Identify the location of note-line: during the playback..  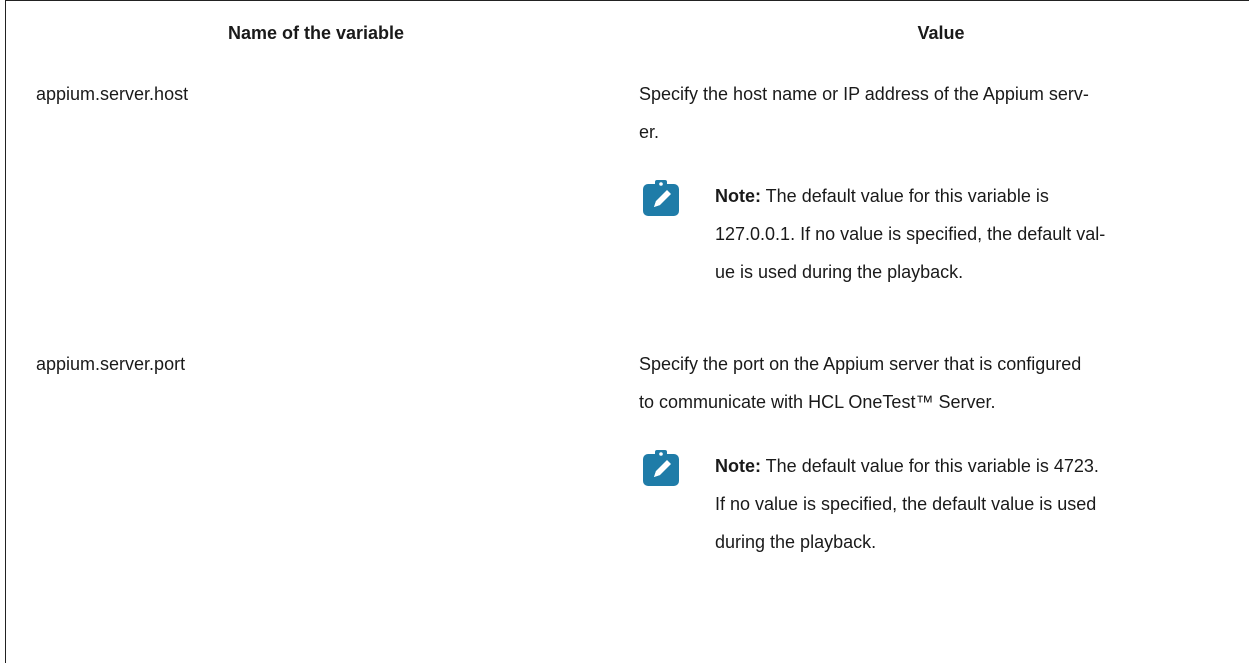
(796, 542).